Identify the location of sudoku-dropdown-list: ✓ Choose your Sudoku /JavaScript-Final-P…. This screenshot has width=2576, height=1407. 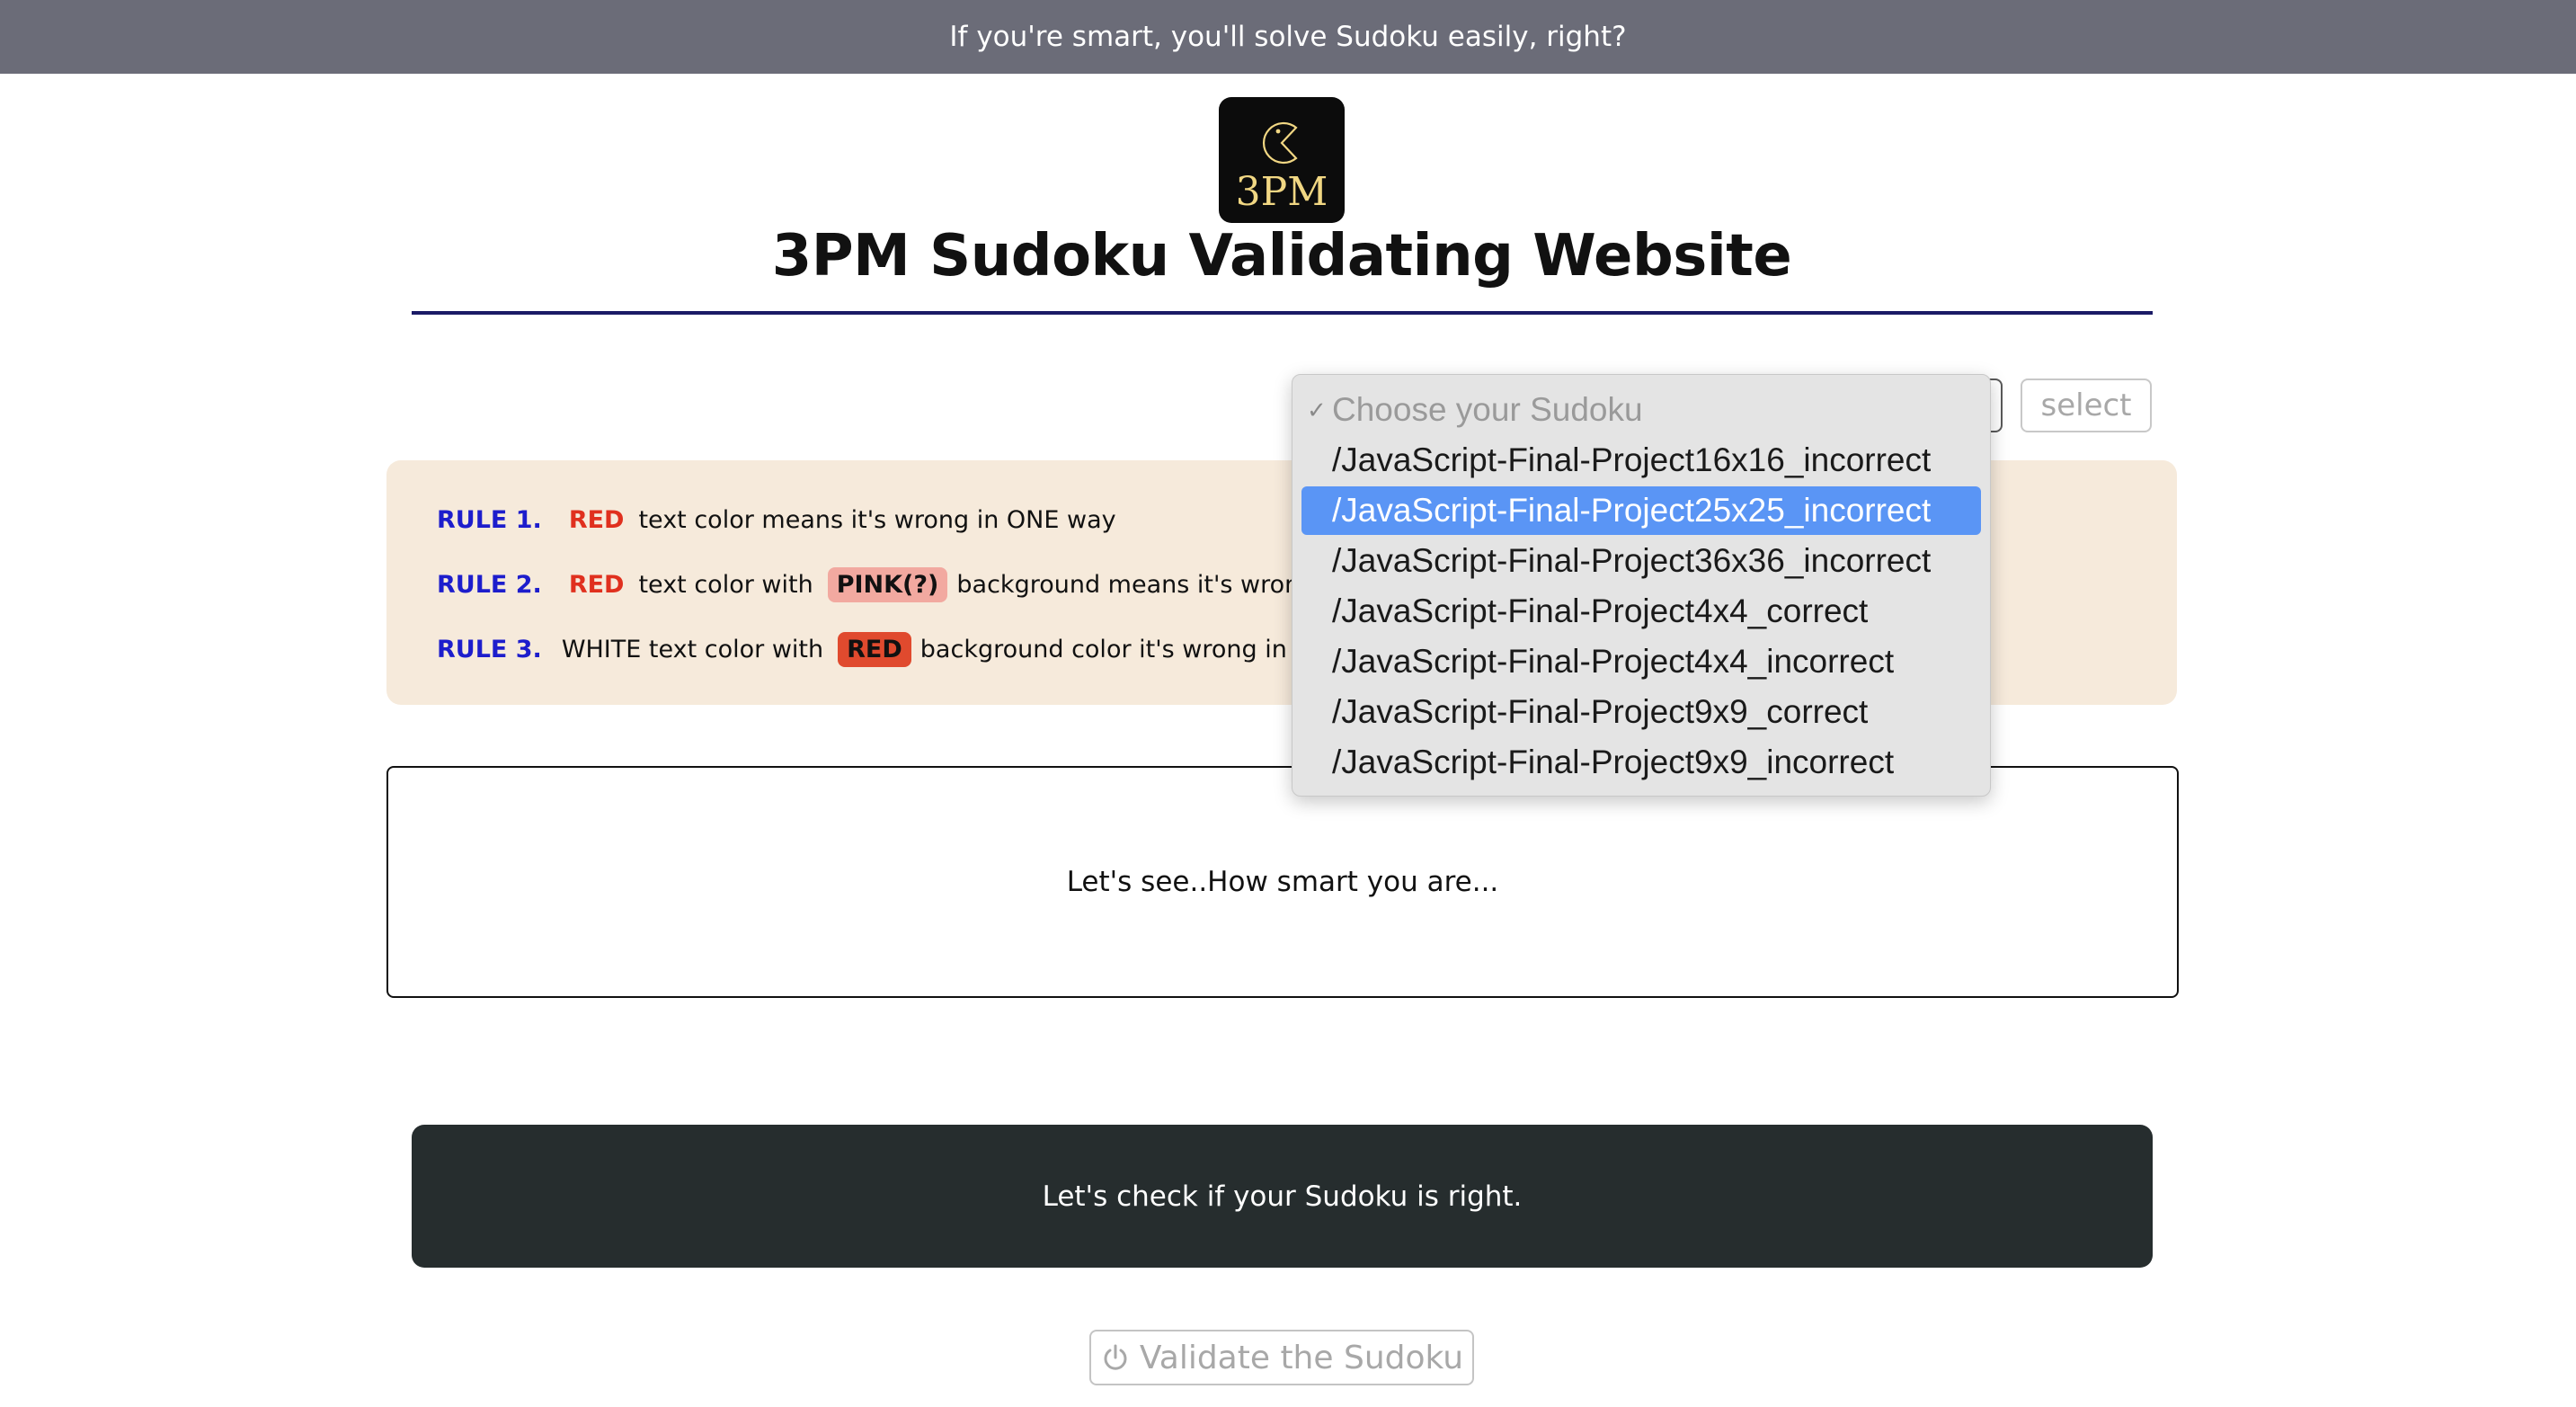
(1641, 585).